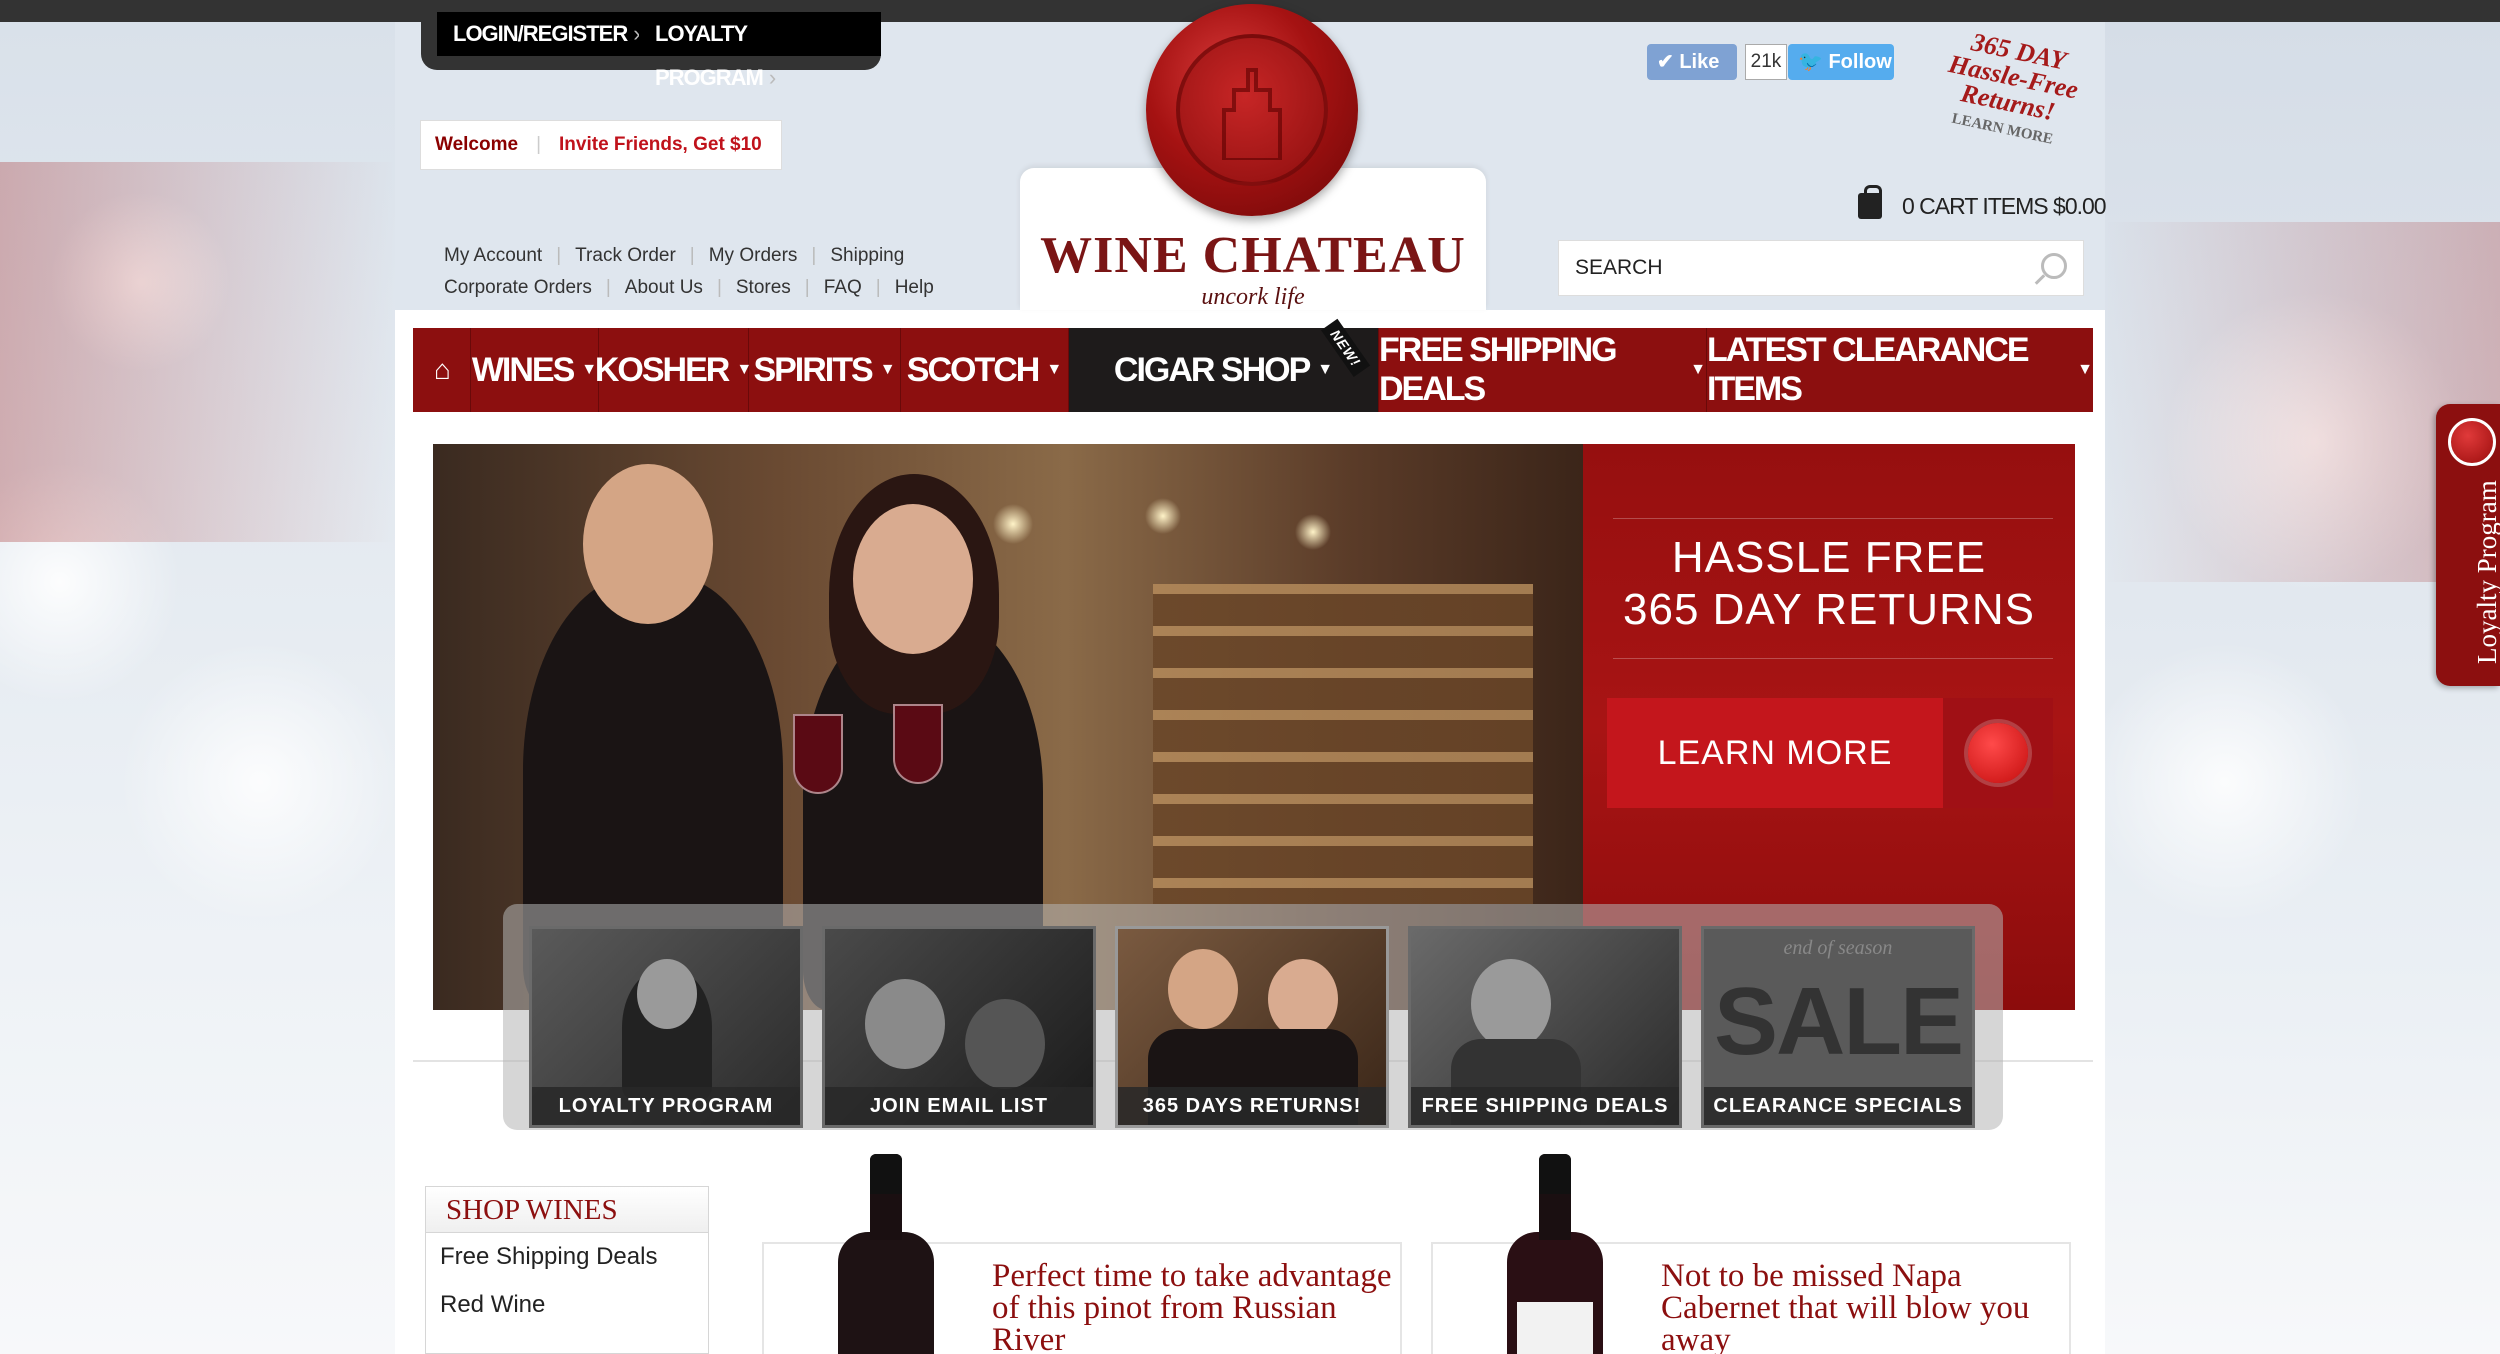 This screenshot has width=2500, height=1354. Describe the element at coordinates (985, 370) in the screenshot. I see `nav-scotch: SCOTCH ▼` at that location.